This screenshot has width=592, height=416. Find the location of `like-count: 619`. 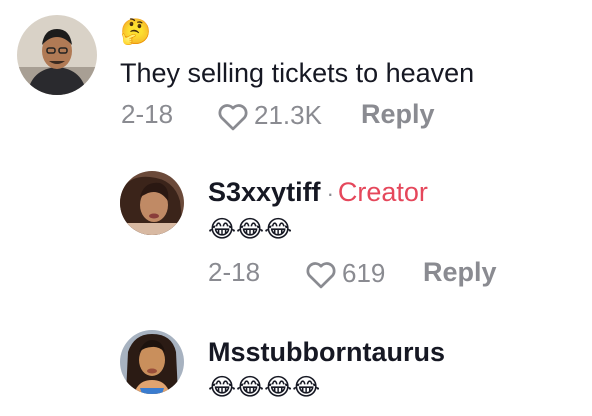

like-count: 619 is located at coordinates (364, 273).